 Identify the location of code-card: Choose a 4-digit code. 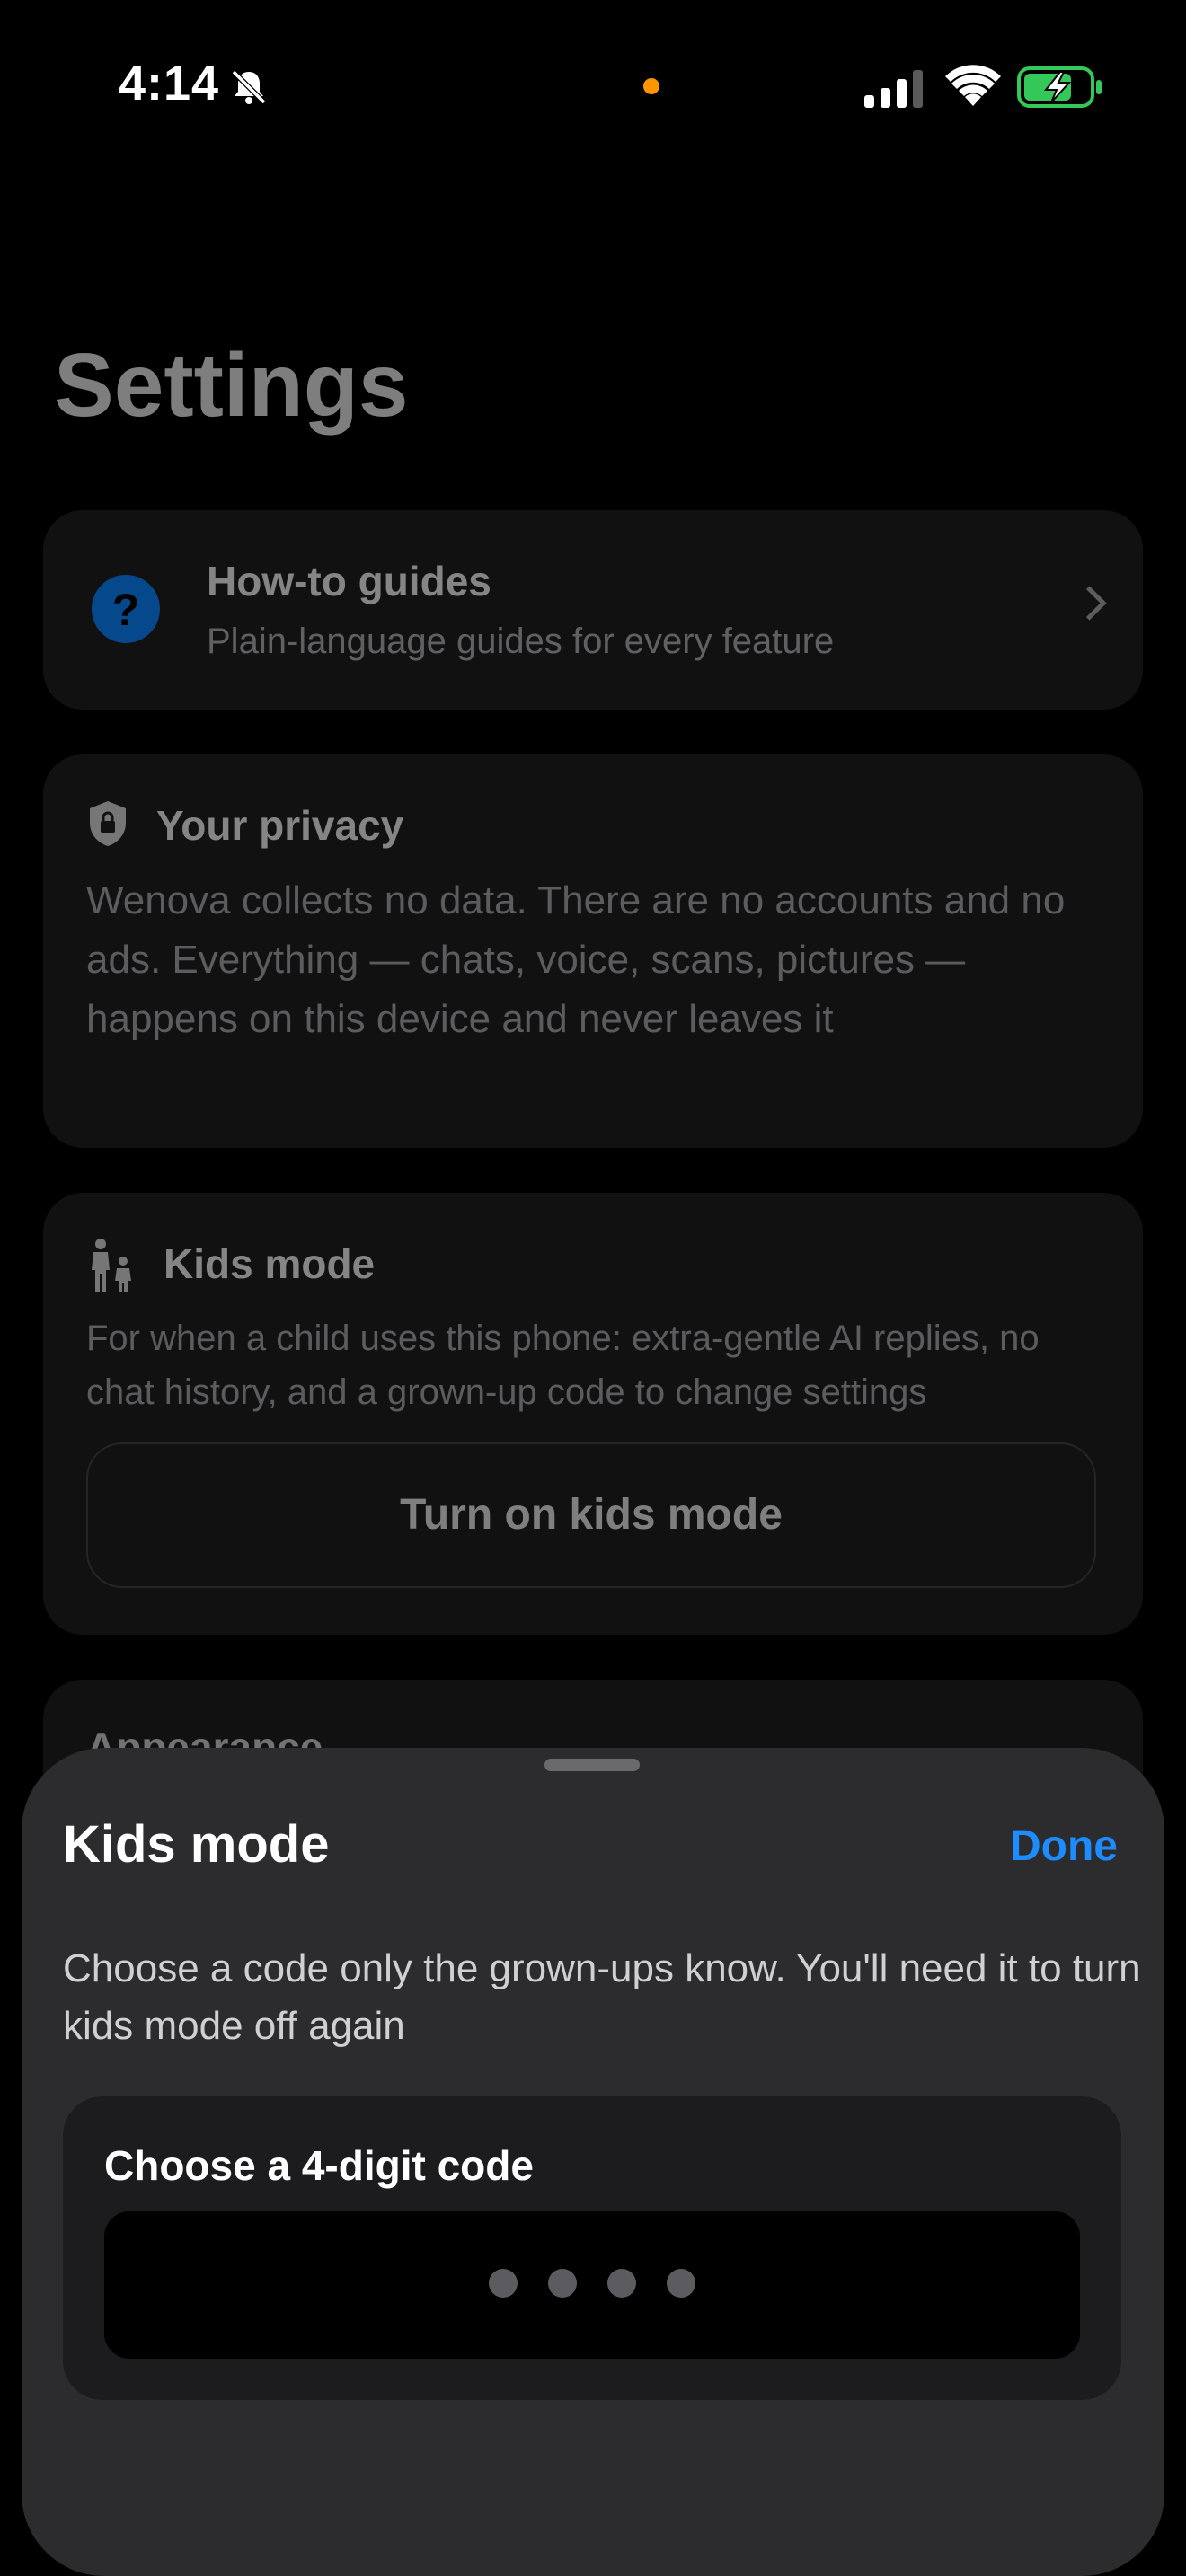
(592, 2248).